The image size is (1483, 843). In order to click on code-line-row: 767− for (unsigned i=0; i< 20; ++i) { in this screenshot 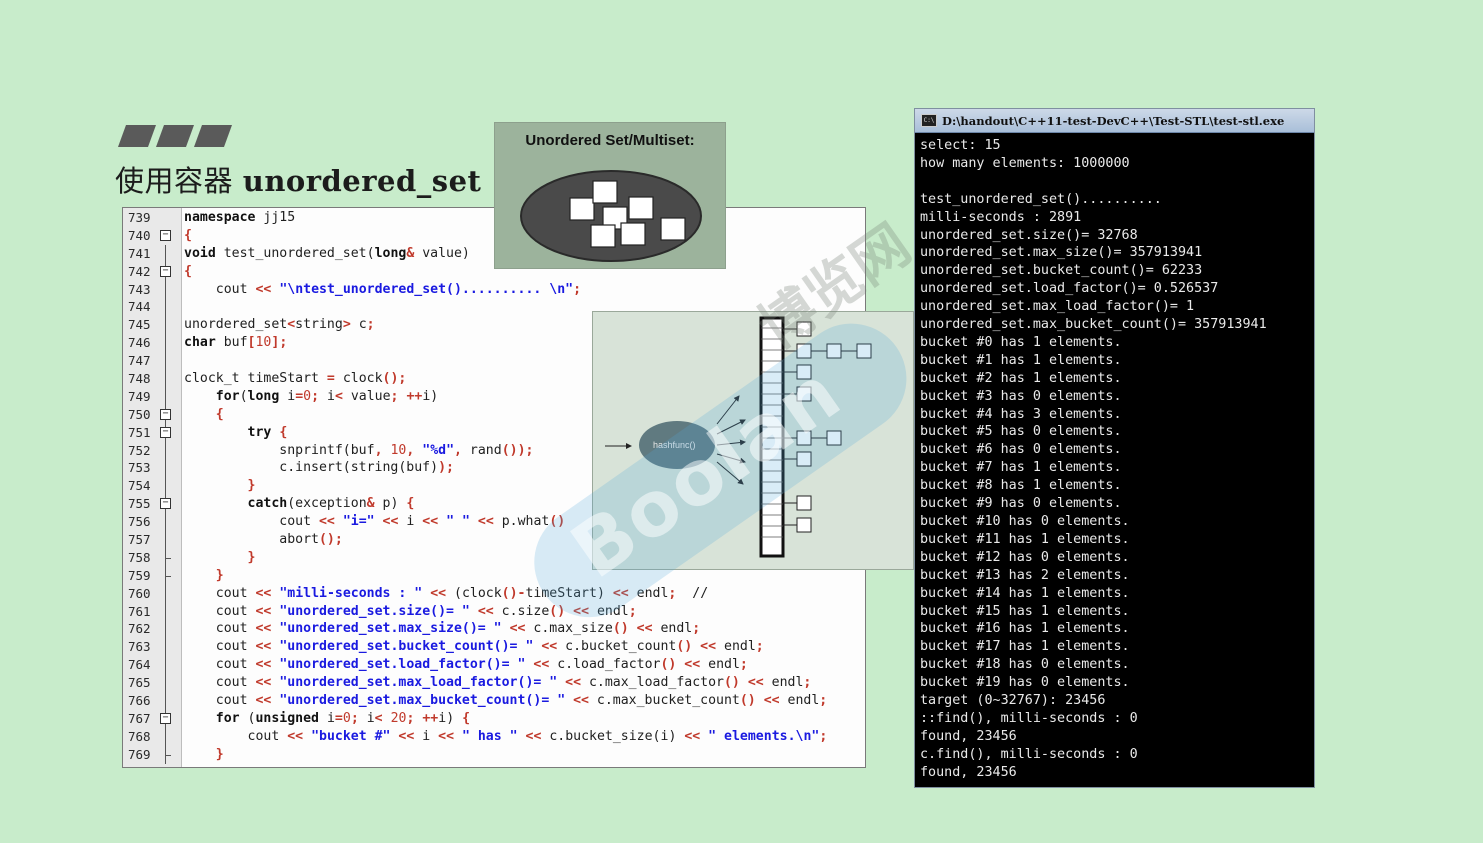, I will do `click(494, 718)`.